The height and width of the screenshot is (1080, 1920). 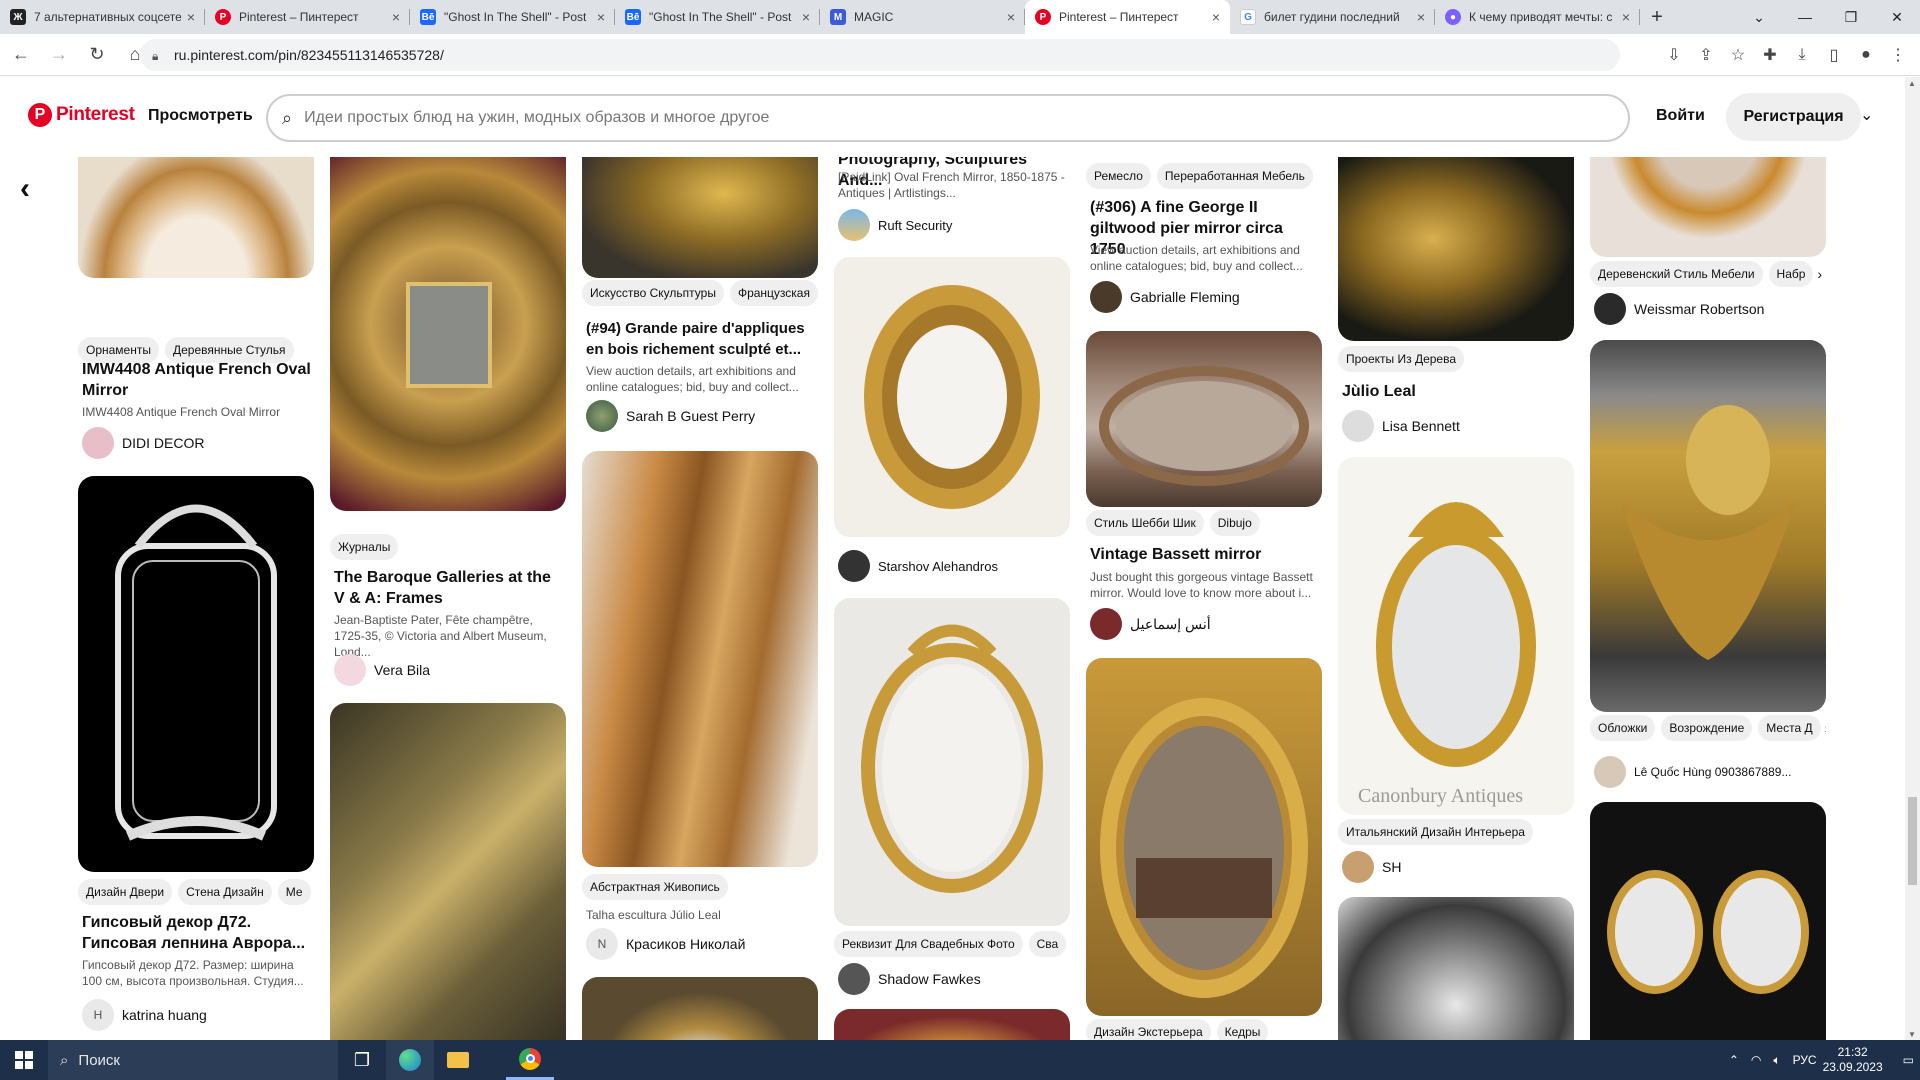 I want to click on pin-author: Hkatrina huang, so click(x=144, y=1015).